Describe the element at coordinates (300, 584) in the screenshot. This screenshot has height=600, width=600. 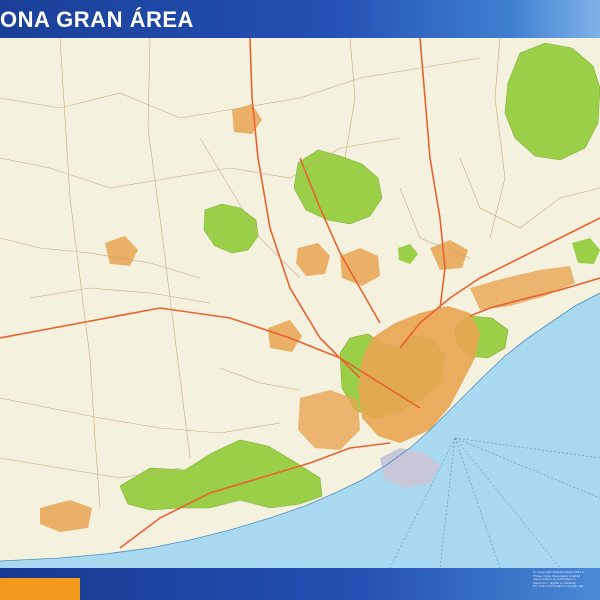
I see `footer-bar` at that location.